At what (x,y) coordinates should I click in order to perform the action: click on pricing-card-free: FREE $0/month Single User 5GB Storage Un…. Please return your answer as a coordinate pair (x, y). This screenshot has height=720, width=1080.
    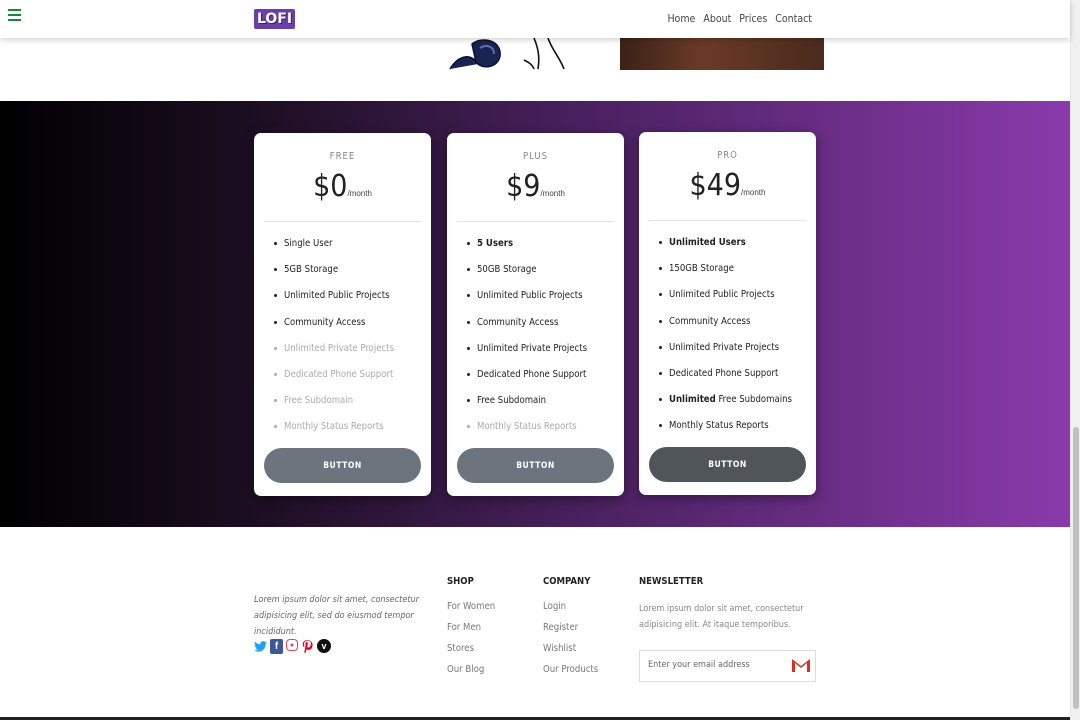
    Looking at the image, I should click on (342, 314).